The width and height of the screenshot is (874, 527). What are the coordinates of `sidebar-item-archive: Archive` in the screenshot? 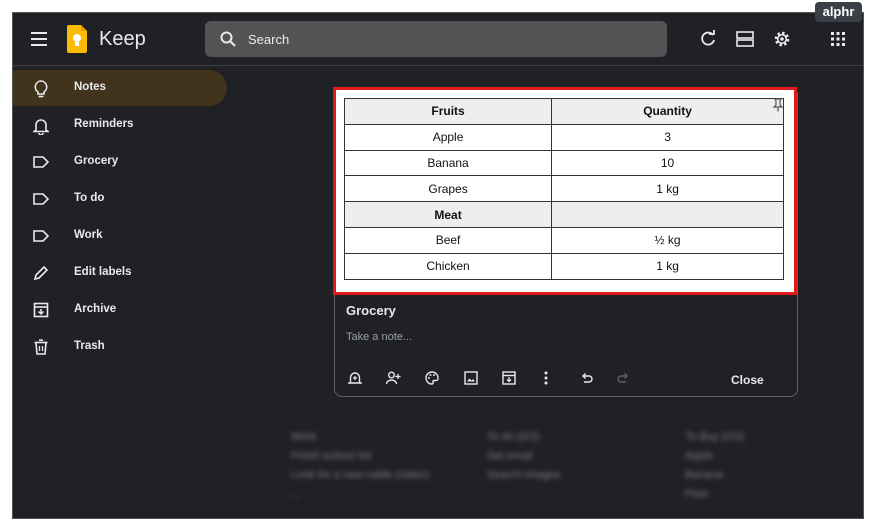 It's located at (120, 310).